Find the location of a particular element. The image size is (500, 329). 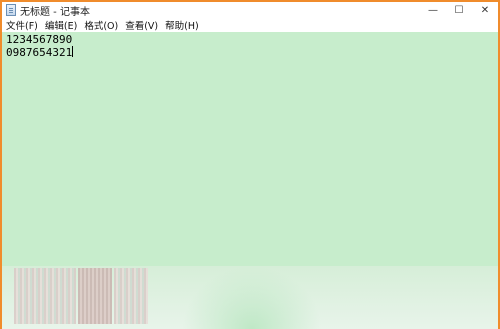

menu-edit: 编辑(E) is located at coordinates (61, 25).